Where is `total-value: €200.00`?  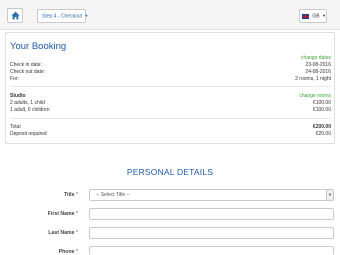
total-value: €200.00 is located at coordinates (321, 127).